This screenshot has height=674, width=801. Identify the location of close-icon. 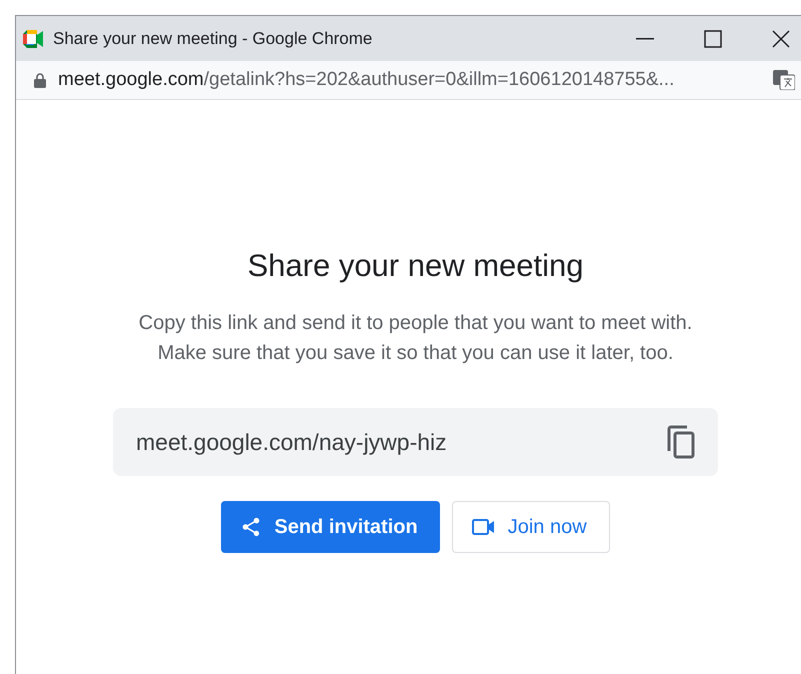
(781, 39).